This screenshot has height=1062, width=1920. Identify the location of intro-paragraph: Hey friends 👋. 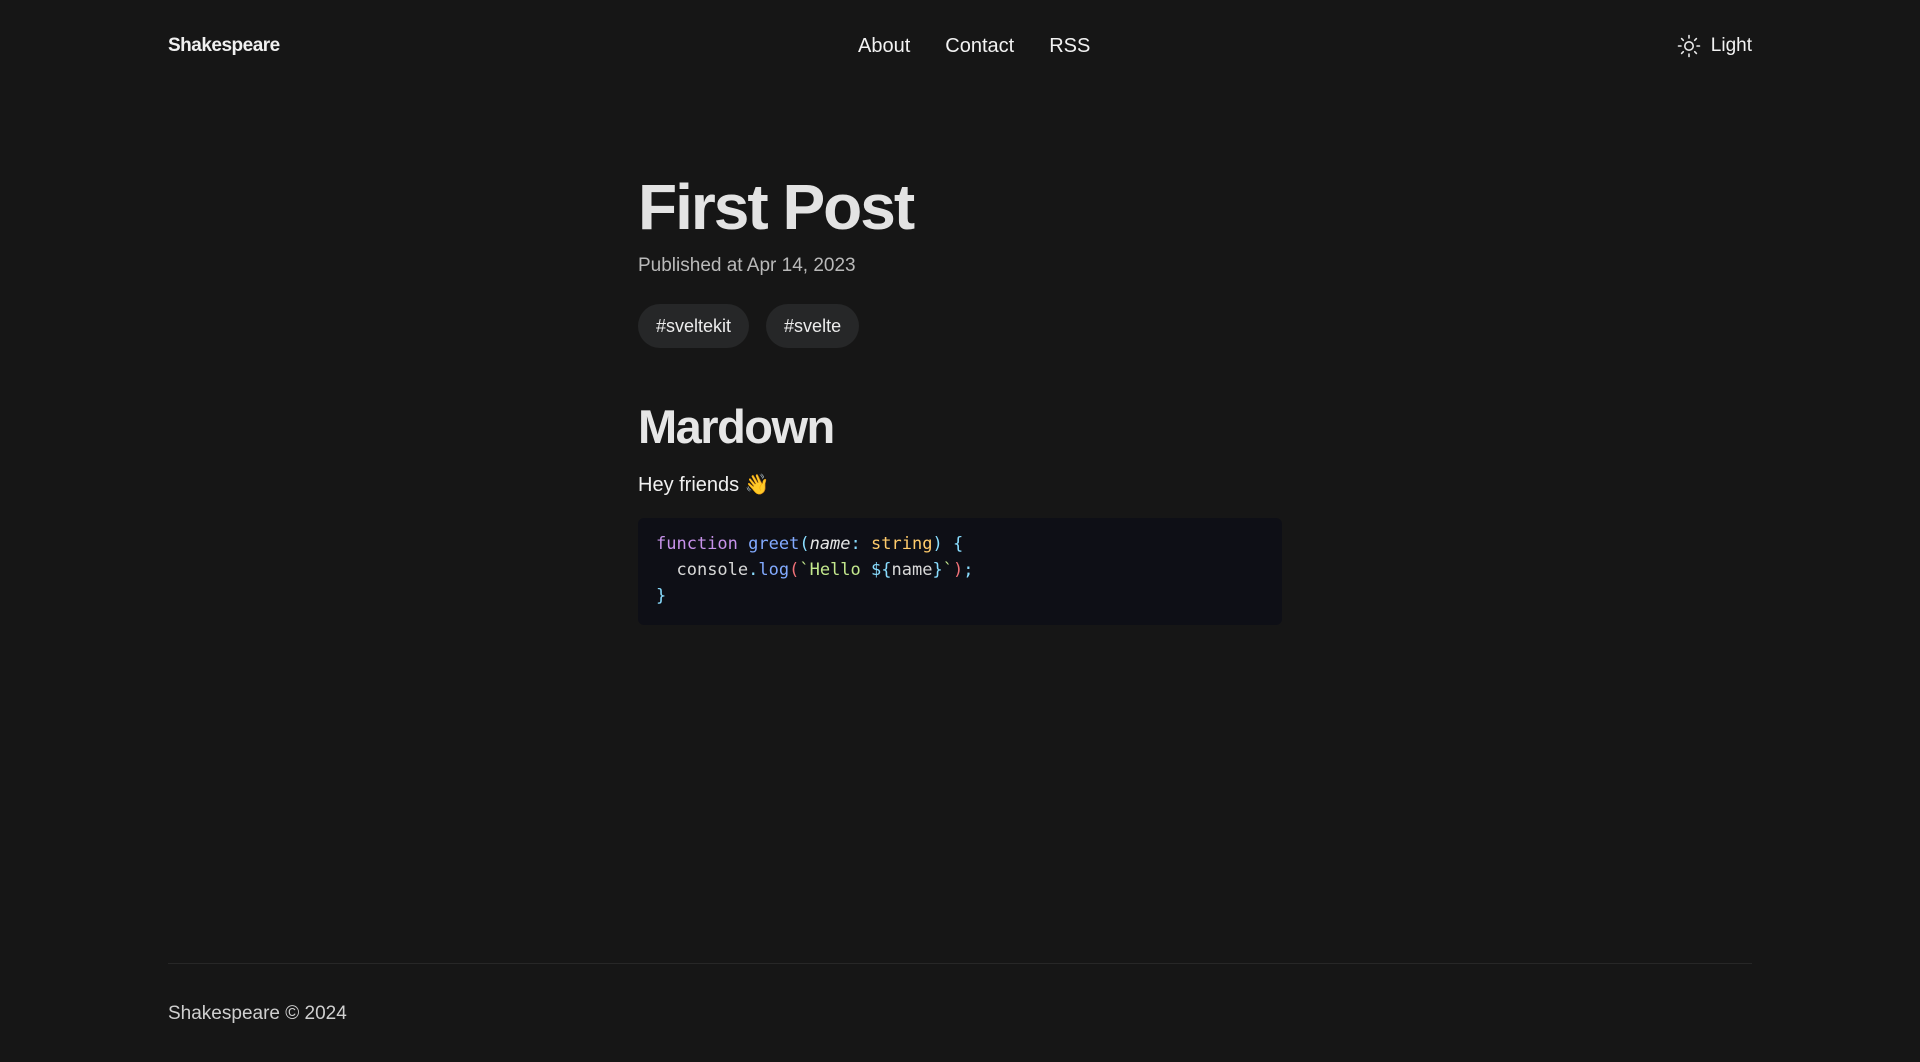
(960, 485).